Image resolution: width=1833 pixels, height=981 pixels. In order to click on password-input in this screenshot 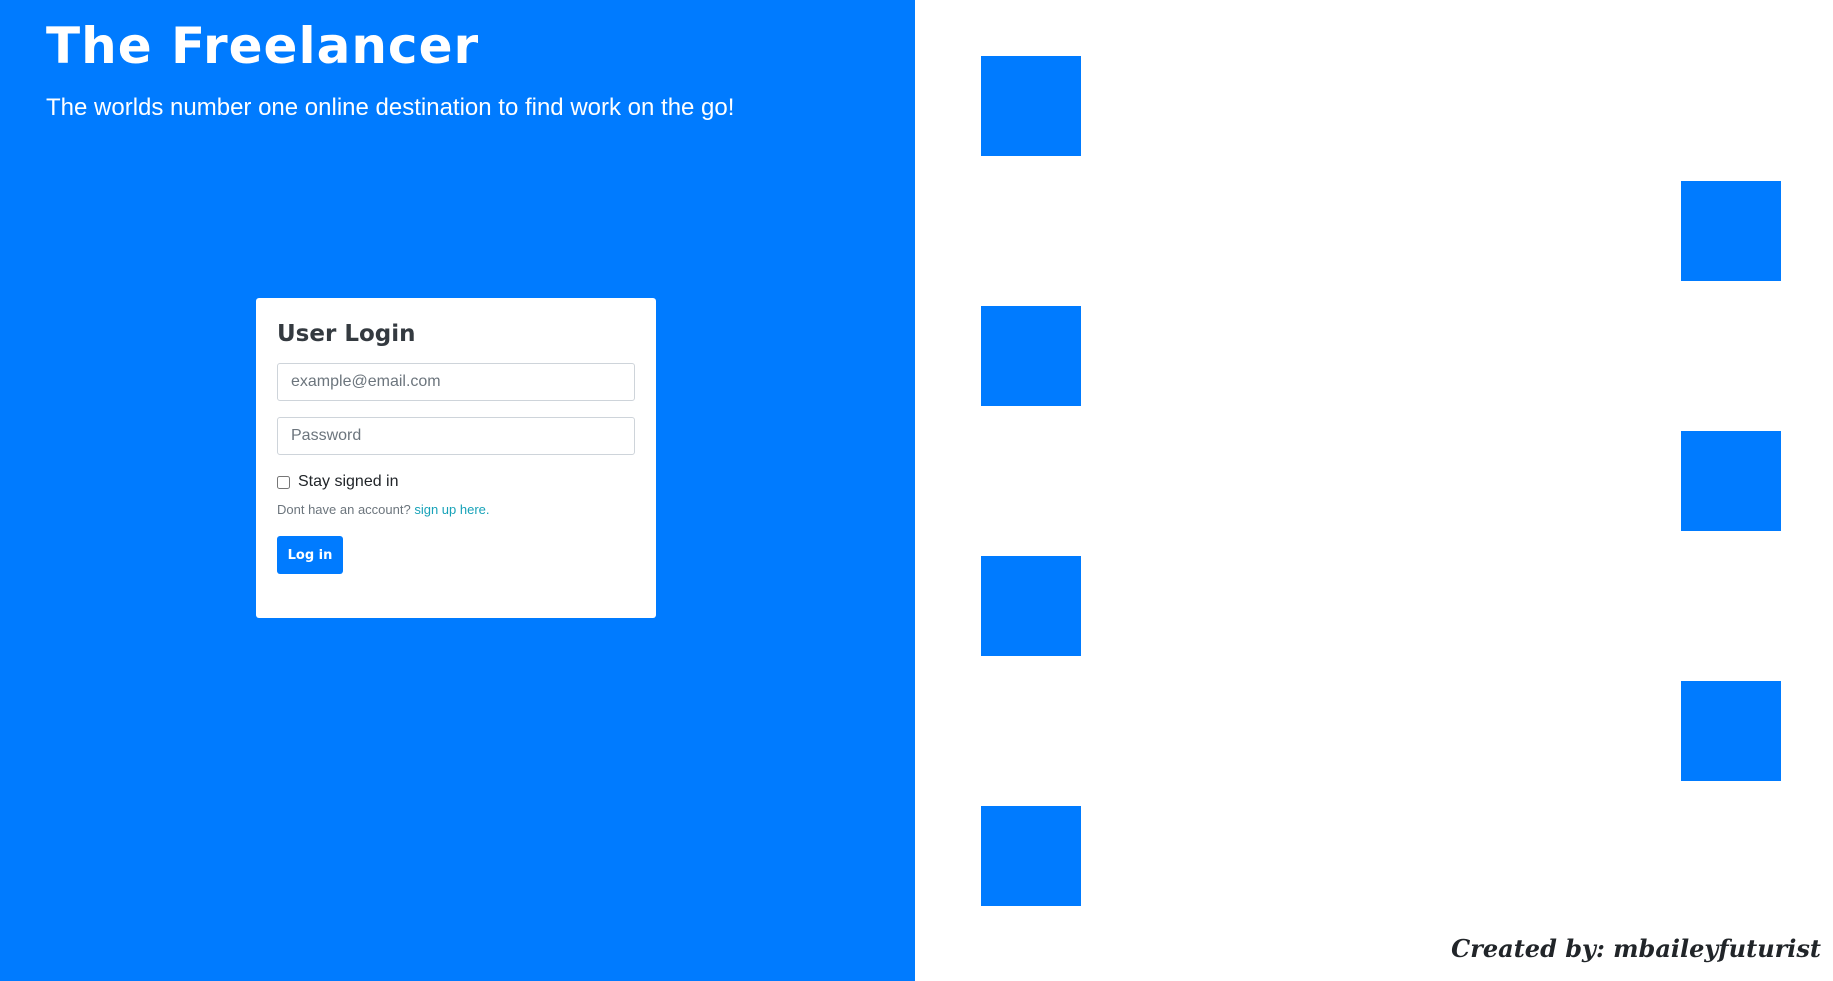, I will do `click(456, 436)`.